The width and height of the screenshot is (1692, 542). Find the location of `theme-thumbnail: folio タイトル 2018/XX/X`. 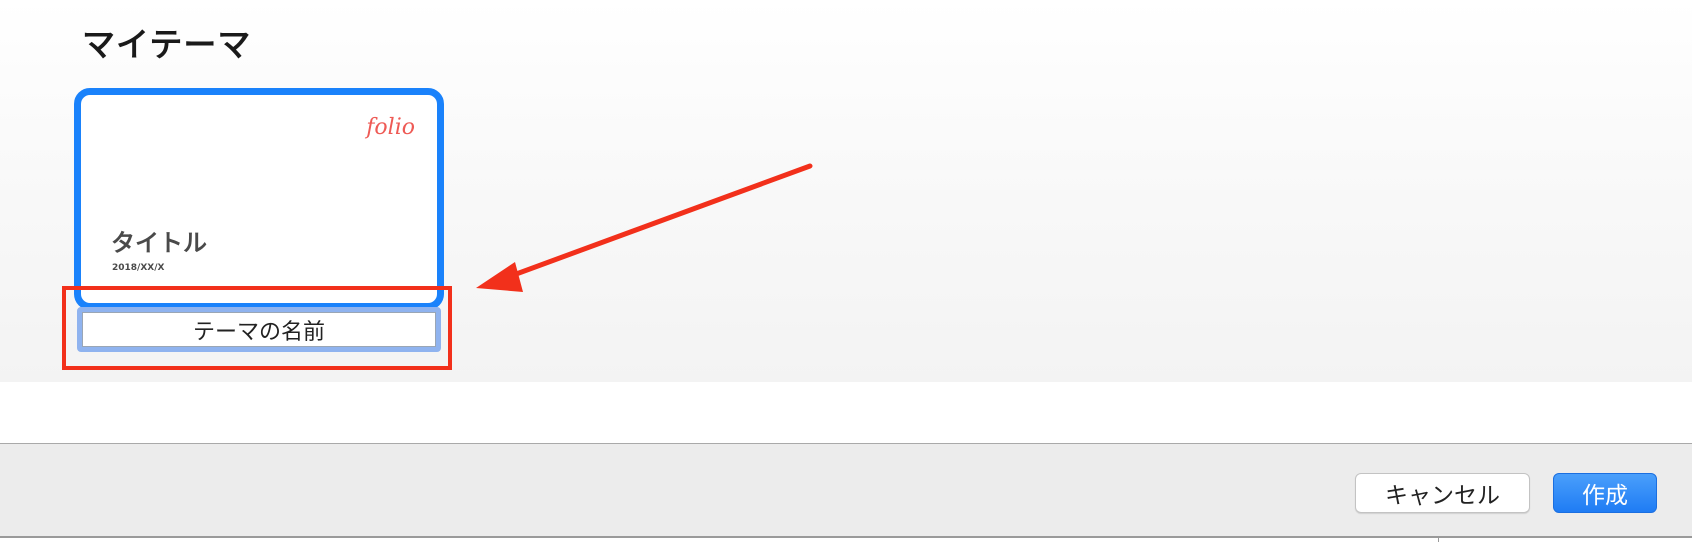

theme-thumbnail: folio タイトル 2018/XX/X is located at coordinates (259, 199).